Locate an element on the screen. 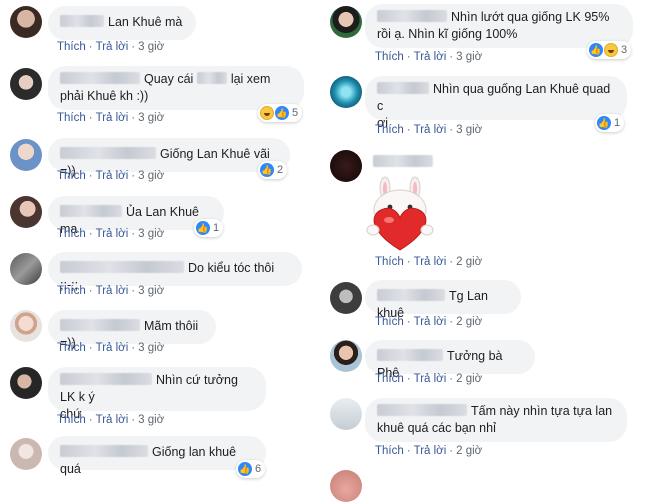  comment-bubble: Giống Lan Khuê vãi =)) is located at coordinates (169, 158).